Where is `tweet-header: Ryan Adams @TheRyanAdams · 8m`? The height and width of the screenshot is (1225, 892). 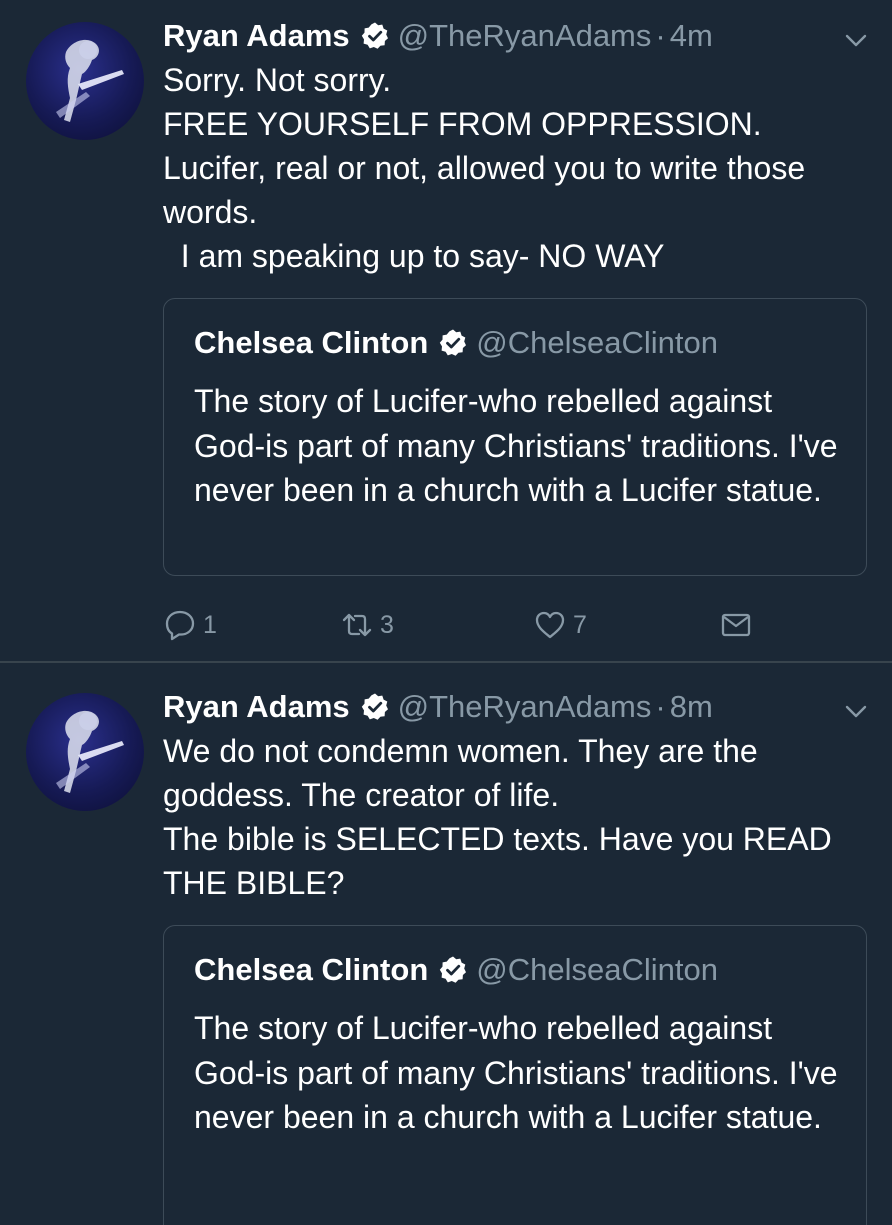 tweet-header: Ryan Adams @TheRyanAdams · 8m is located at coordinates (515, 707).